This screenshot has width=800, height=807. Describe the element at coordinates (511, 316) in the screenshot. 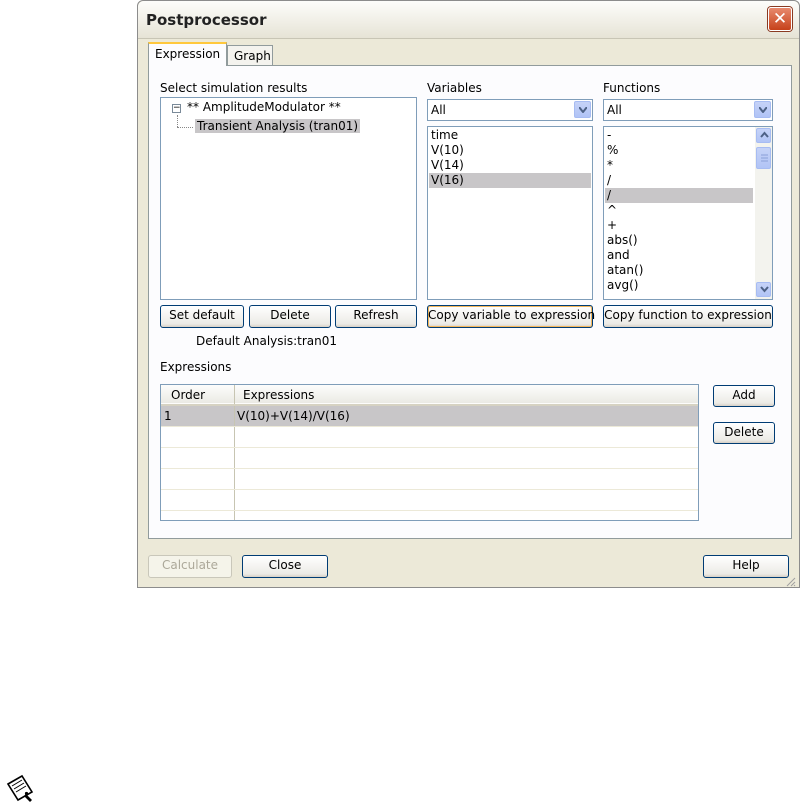

I see `copy-variable-button: Copy variable to expression` at that location.